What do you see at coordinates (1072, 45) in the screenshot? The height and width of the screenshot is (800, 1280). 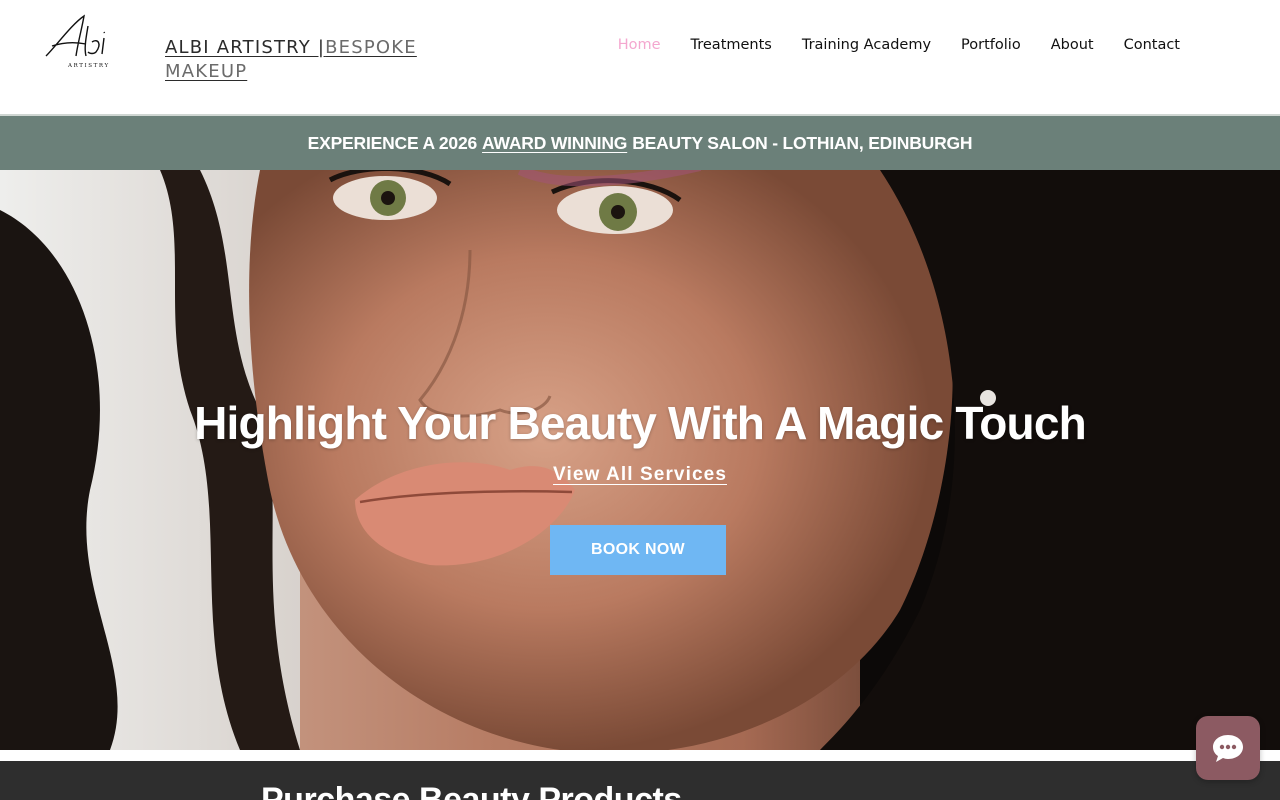 I see `nav-about: About` at bounding box center [1072, 45].